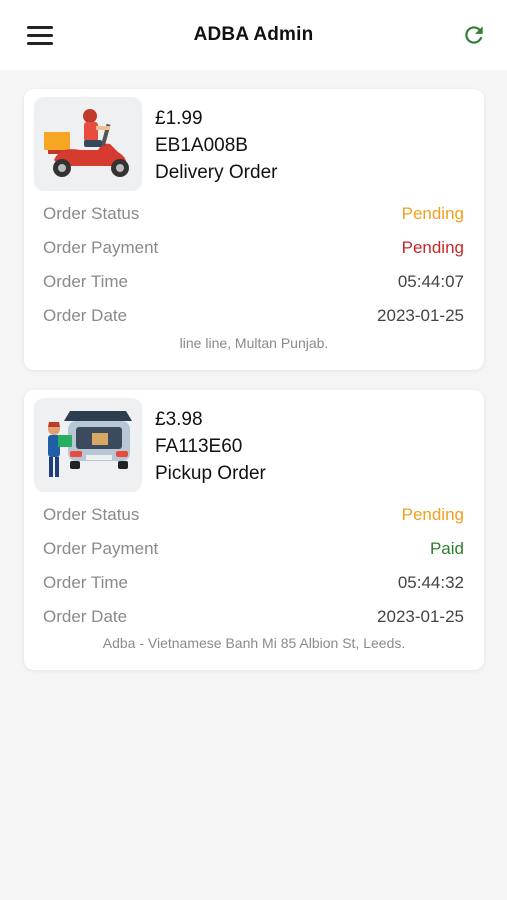 The height and width of the screenshot is (900, 507). Describe the element at coordinates (210, 473) in the screenshot. I see `order-type: Pickup Order` at that location.